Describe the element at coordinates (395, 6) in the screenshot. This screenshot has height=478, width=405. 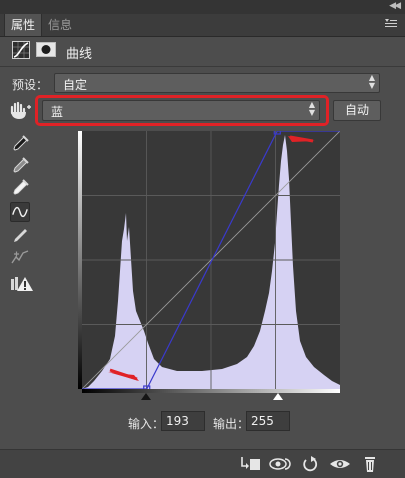
I see `collapse-panel-icon: ◀◀` at that location.